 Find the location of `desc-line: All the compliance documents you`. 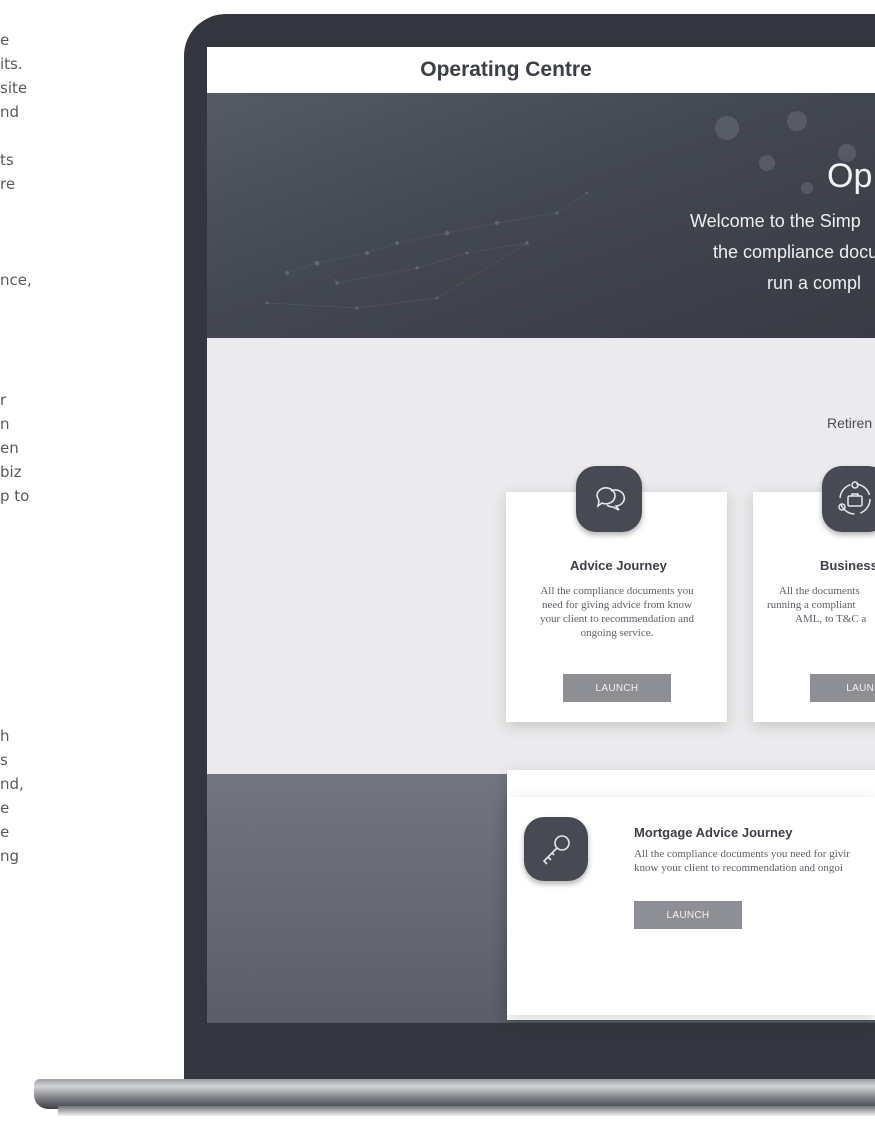

desc-line: All the compliance documents you is located at coordinates (617, 591).